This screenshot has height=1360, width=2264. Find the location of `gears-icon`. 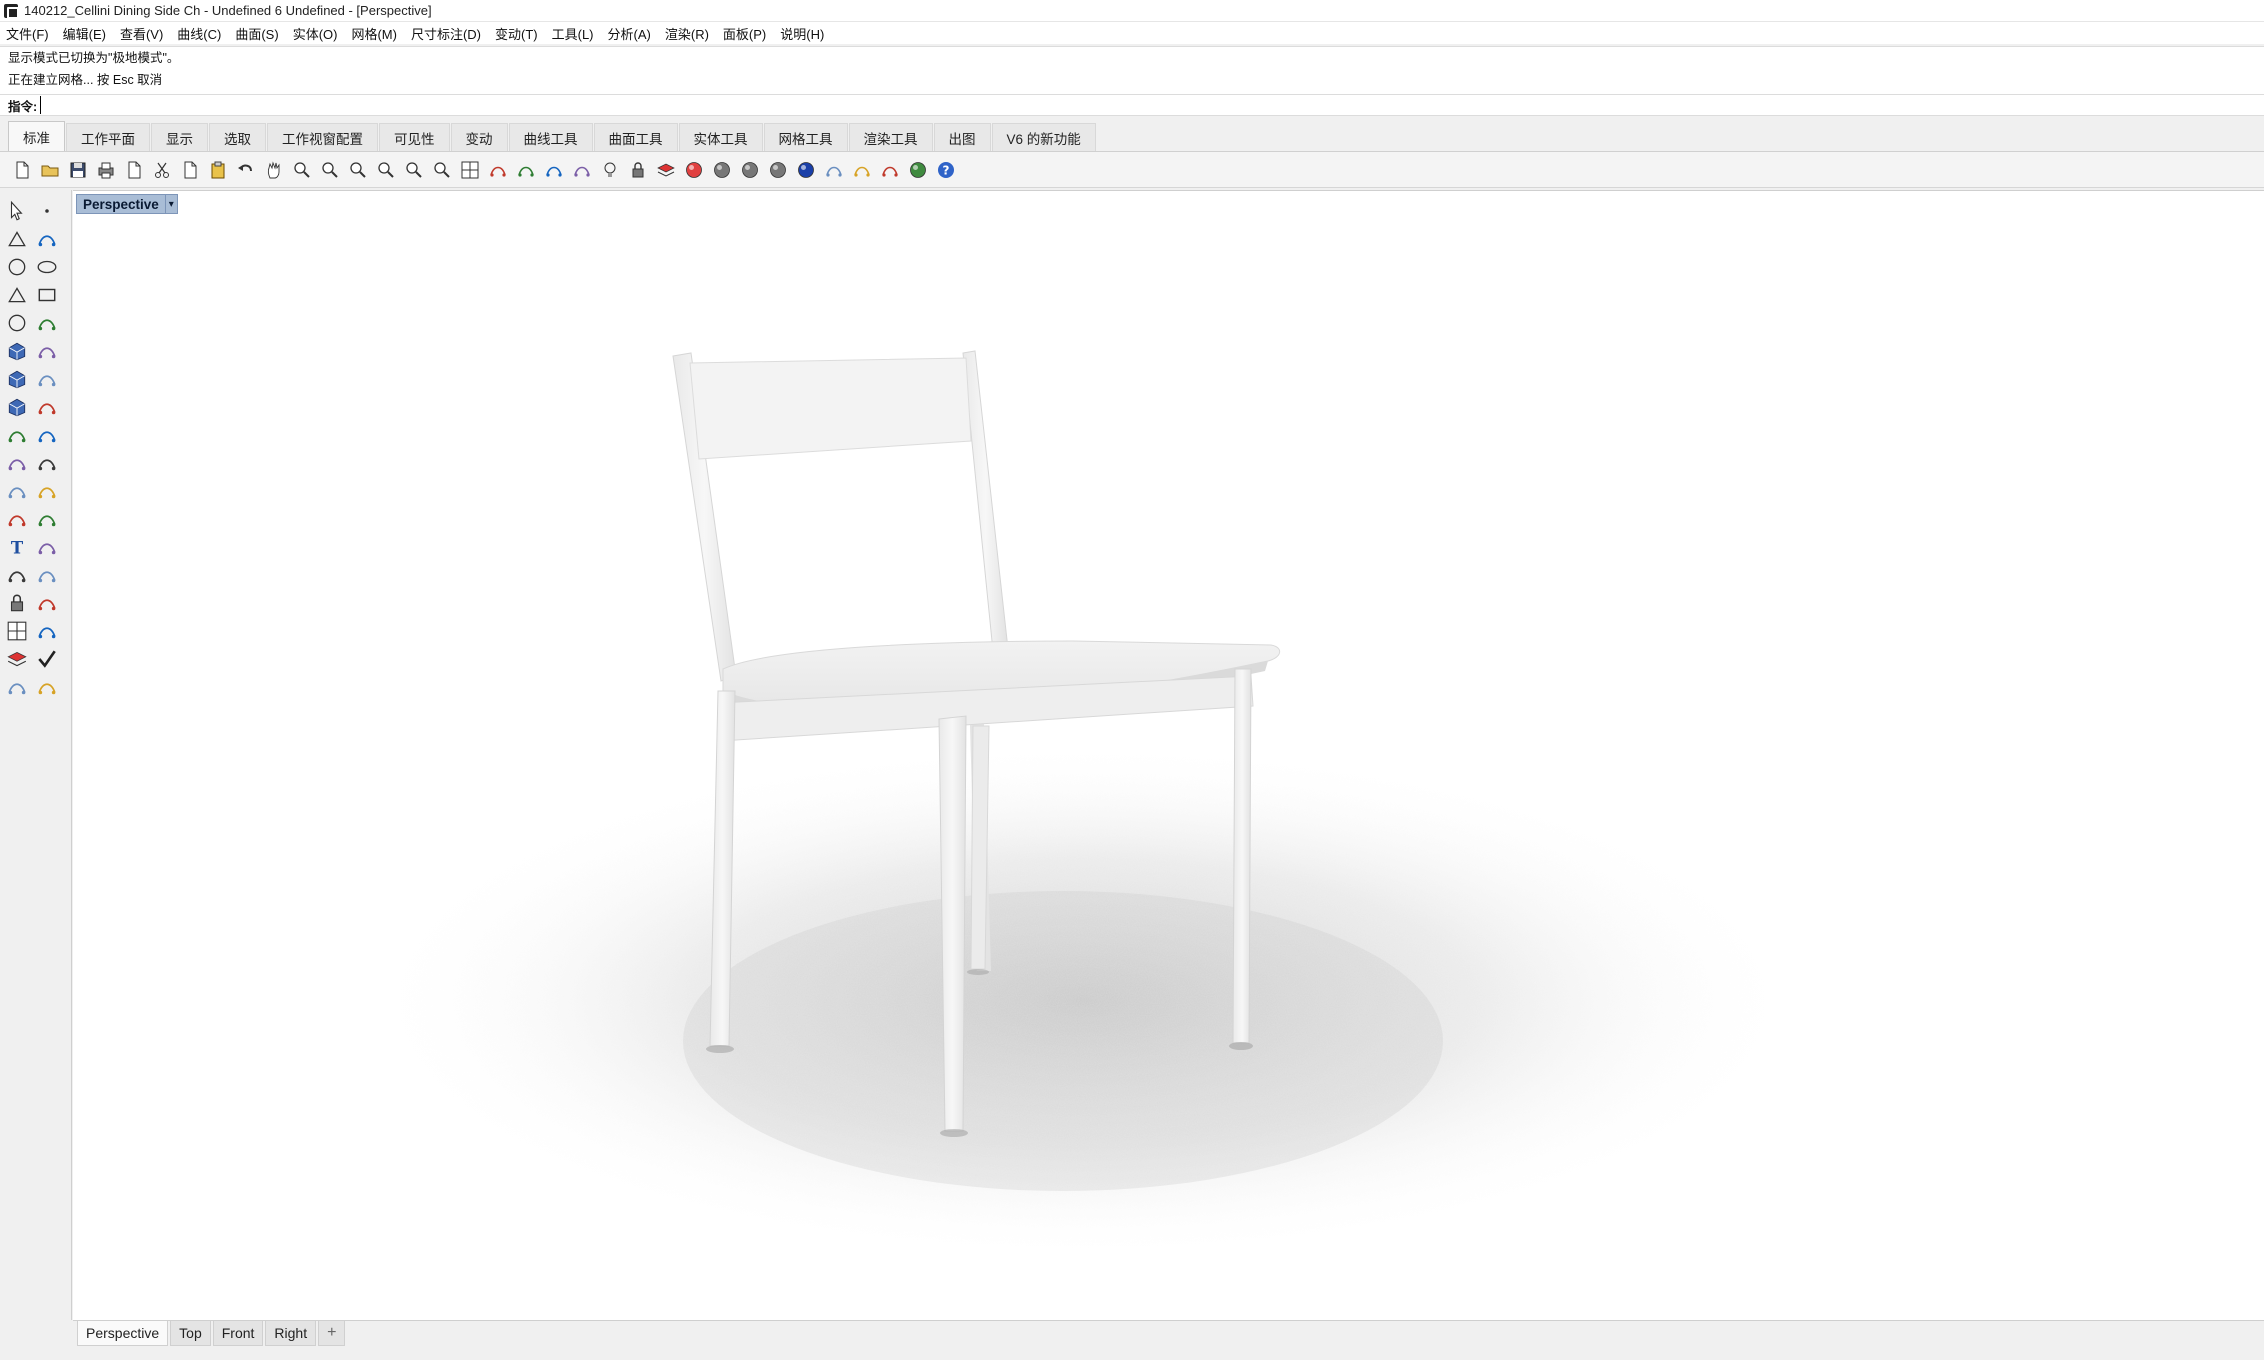

gears-icon is located at coordinates (862, 170).